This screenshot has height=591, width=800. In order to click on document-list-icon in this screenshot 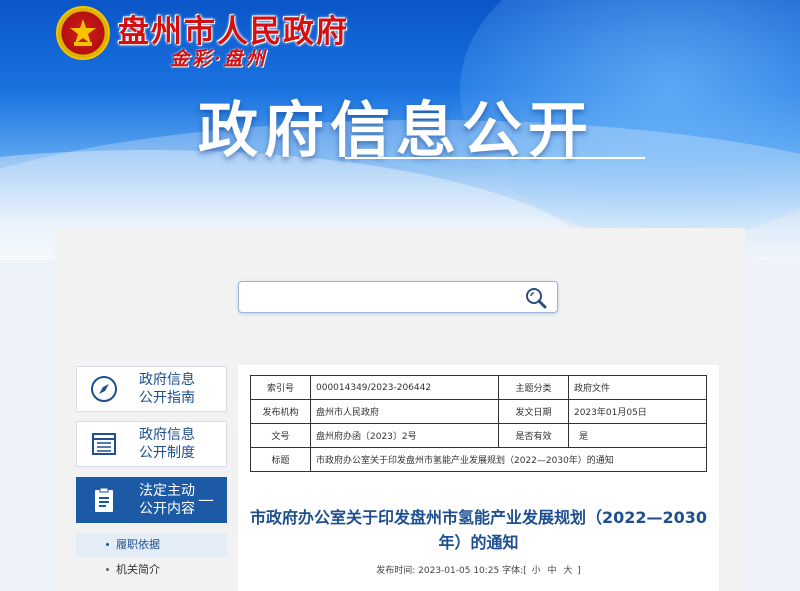, I will do `click(104, 444)`.